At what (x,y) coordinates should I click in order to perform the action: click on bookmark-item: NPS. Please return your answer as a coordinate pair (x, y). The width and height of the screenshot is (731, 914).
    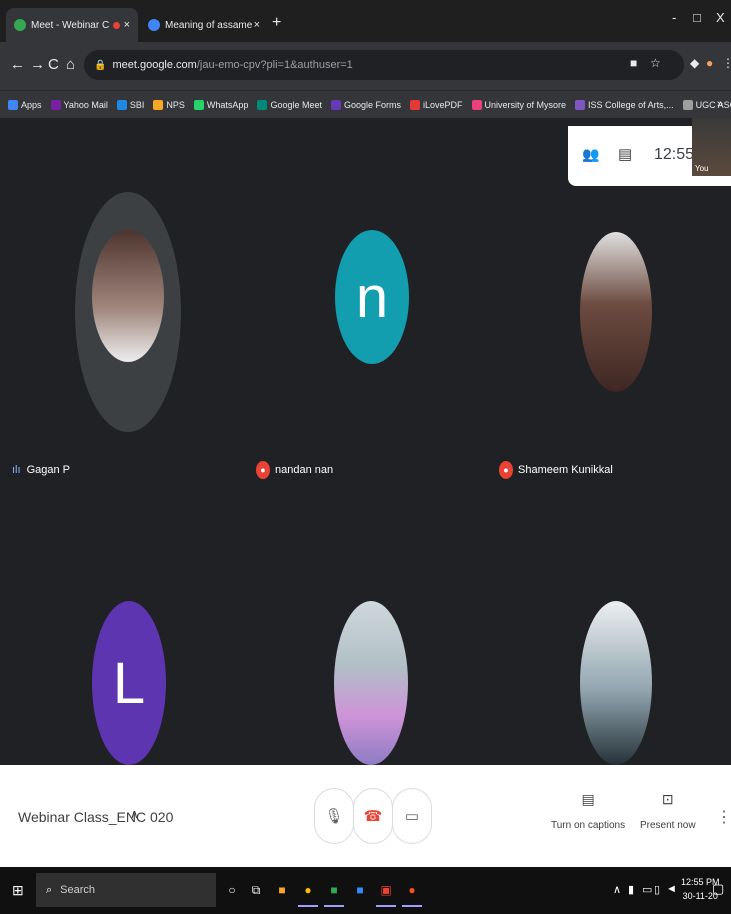
    Looking at the image, I should click on (169, 104).